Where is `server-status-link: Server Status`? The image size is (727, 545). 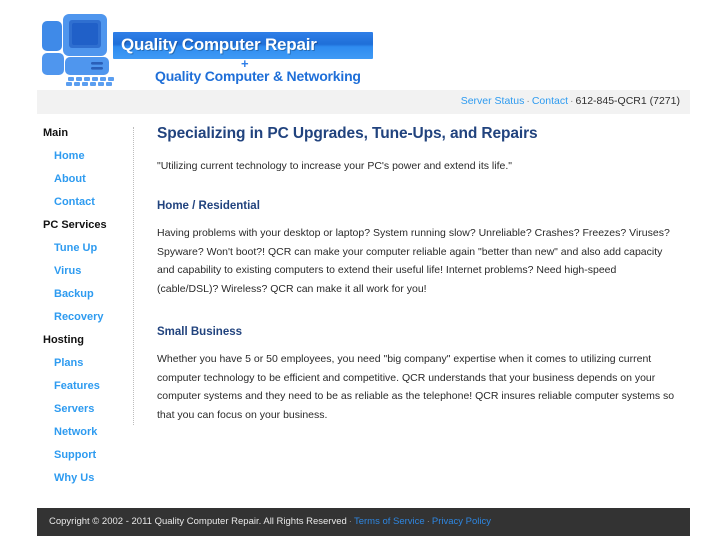
server-status-link: Server Status is located at coordinates (493, 101).